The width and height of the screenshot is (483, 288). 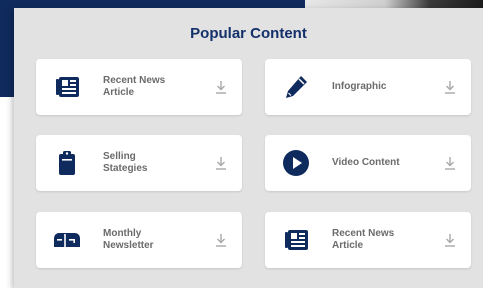 I want to click on card-recent-news-article: Recent News Article, so click(x=139, y=87).